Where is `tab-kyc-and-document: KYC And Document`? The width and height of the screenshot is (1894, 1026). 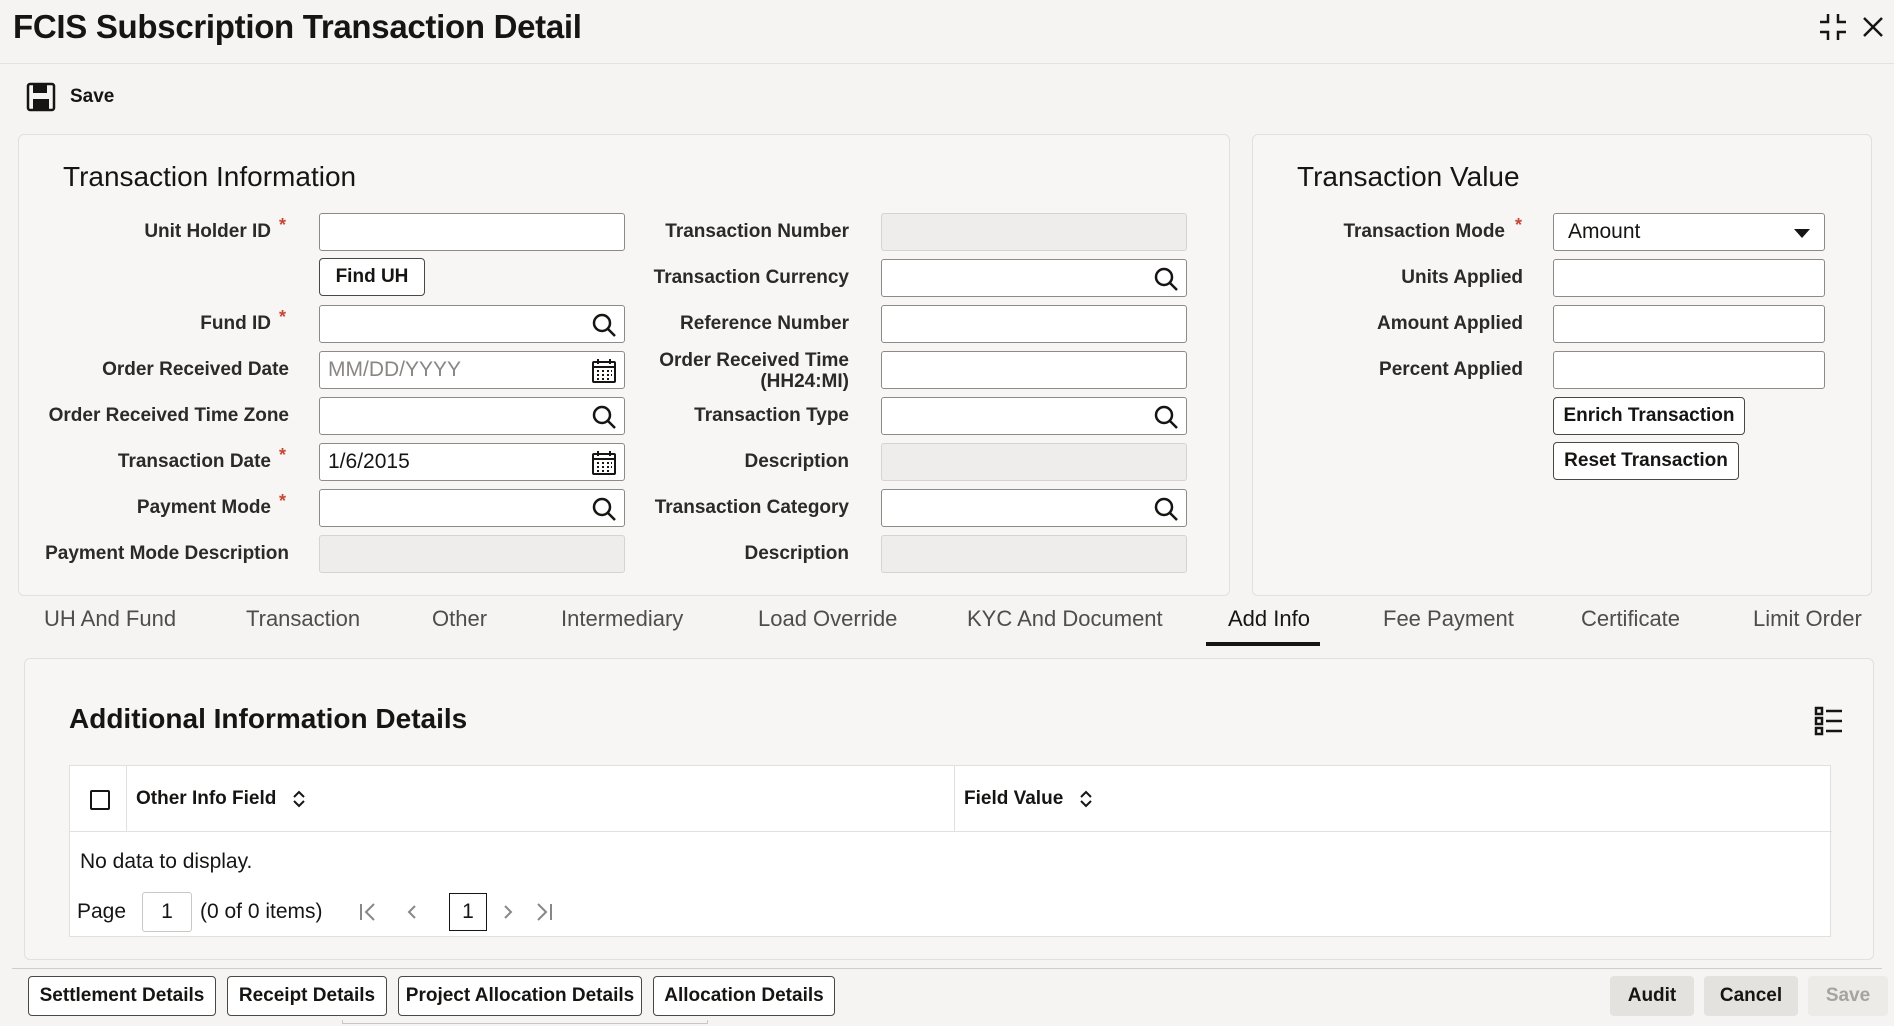 tab-kyc-and-document: KYC And Document is located at coordinates (1065, 619).